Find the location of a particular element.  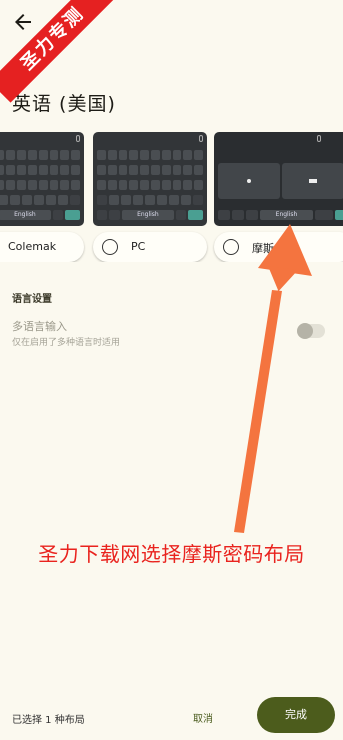

annotation-arrow-icon is located at coordinates (273, 378).